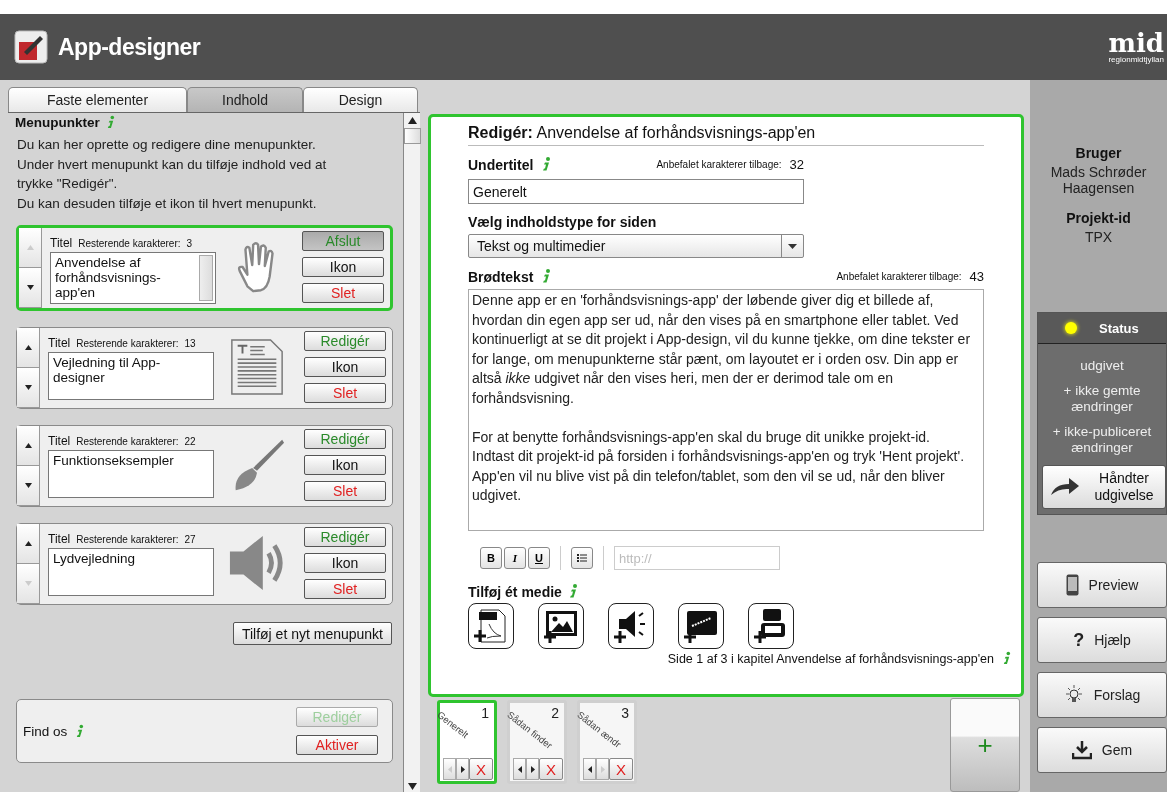 This screenshot has width=1167, height=792. I want to click on scroll-up-icon, so click(412, 120).